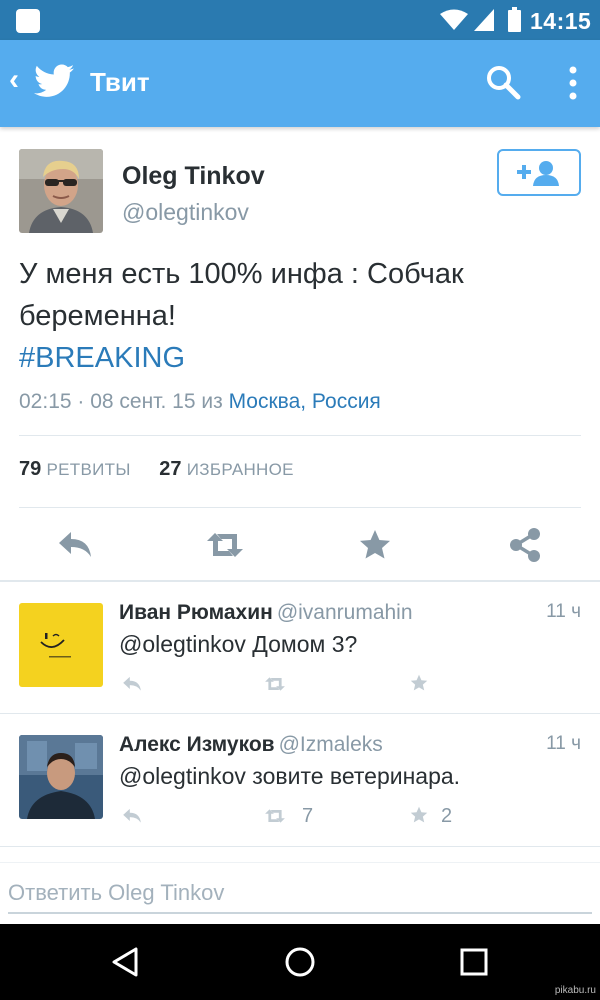 The width and height of the screenshot is (600, 1000). What do you see at coordinates (196, 612) in the screenshot?
I see `reply-author-name: Иван Рюмахин` at bounding box center [196, 612].